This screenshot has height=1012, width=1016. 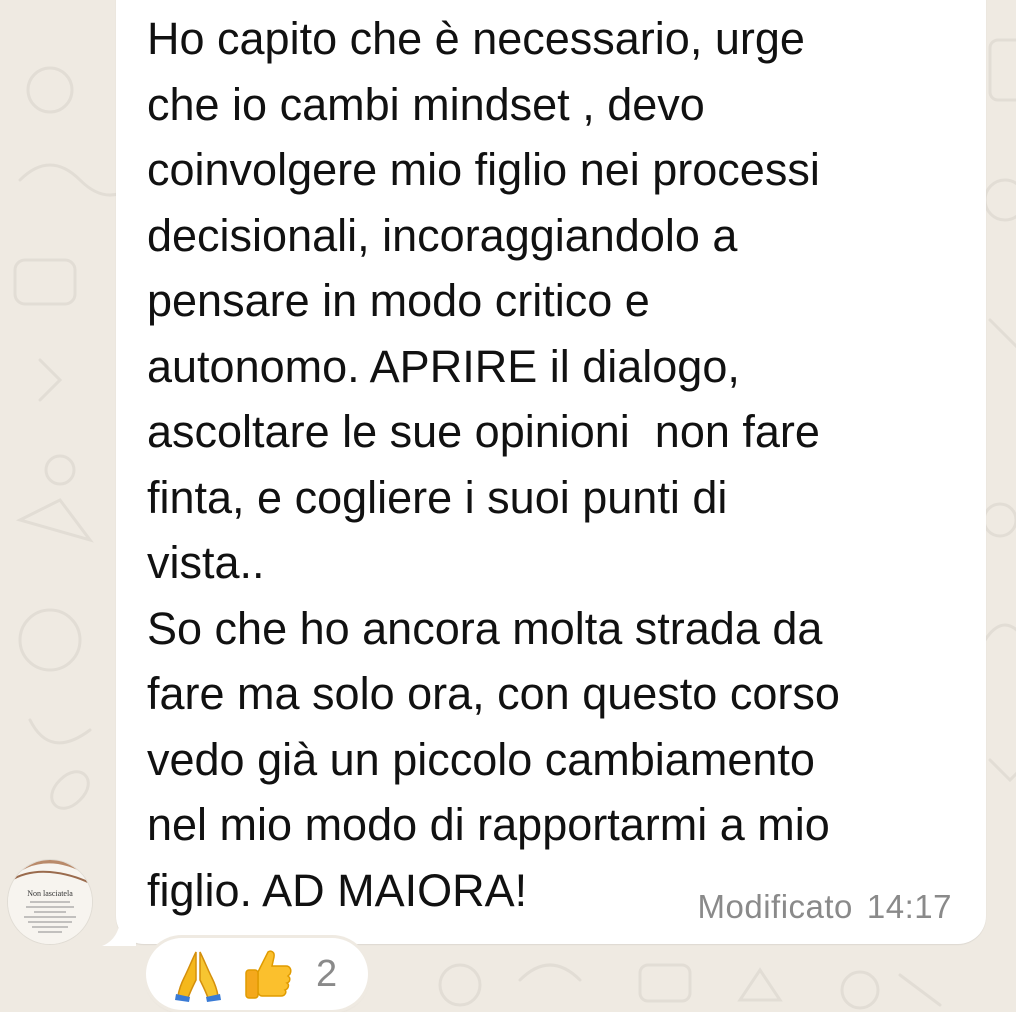 I want to click on message-meta: Modificato 14:17, so click(x=825, y=907).